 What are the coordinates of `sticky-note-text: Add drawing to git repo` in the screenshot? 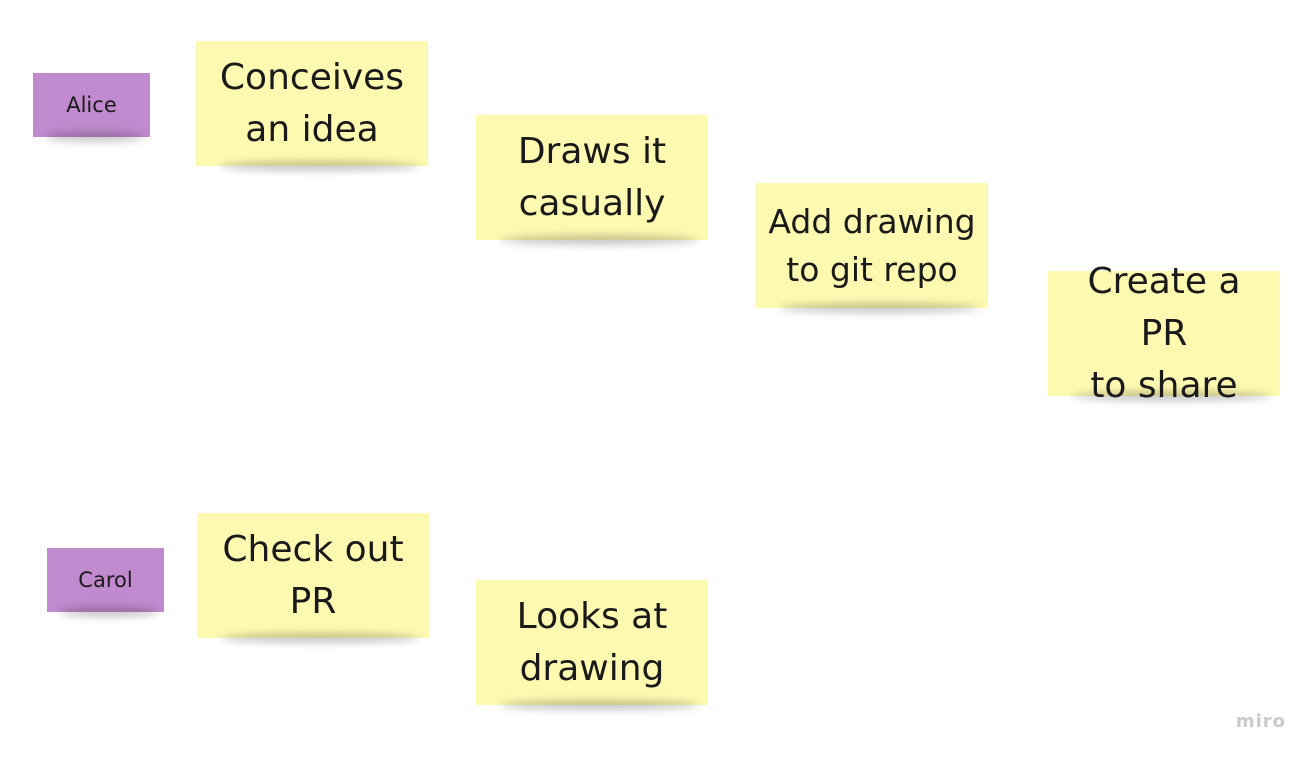 It's located at (872, 245).